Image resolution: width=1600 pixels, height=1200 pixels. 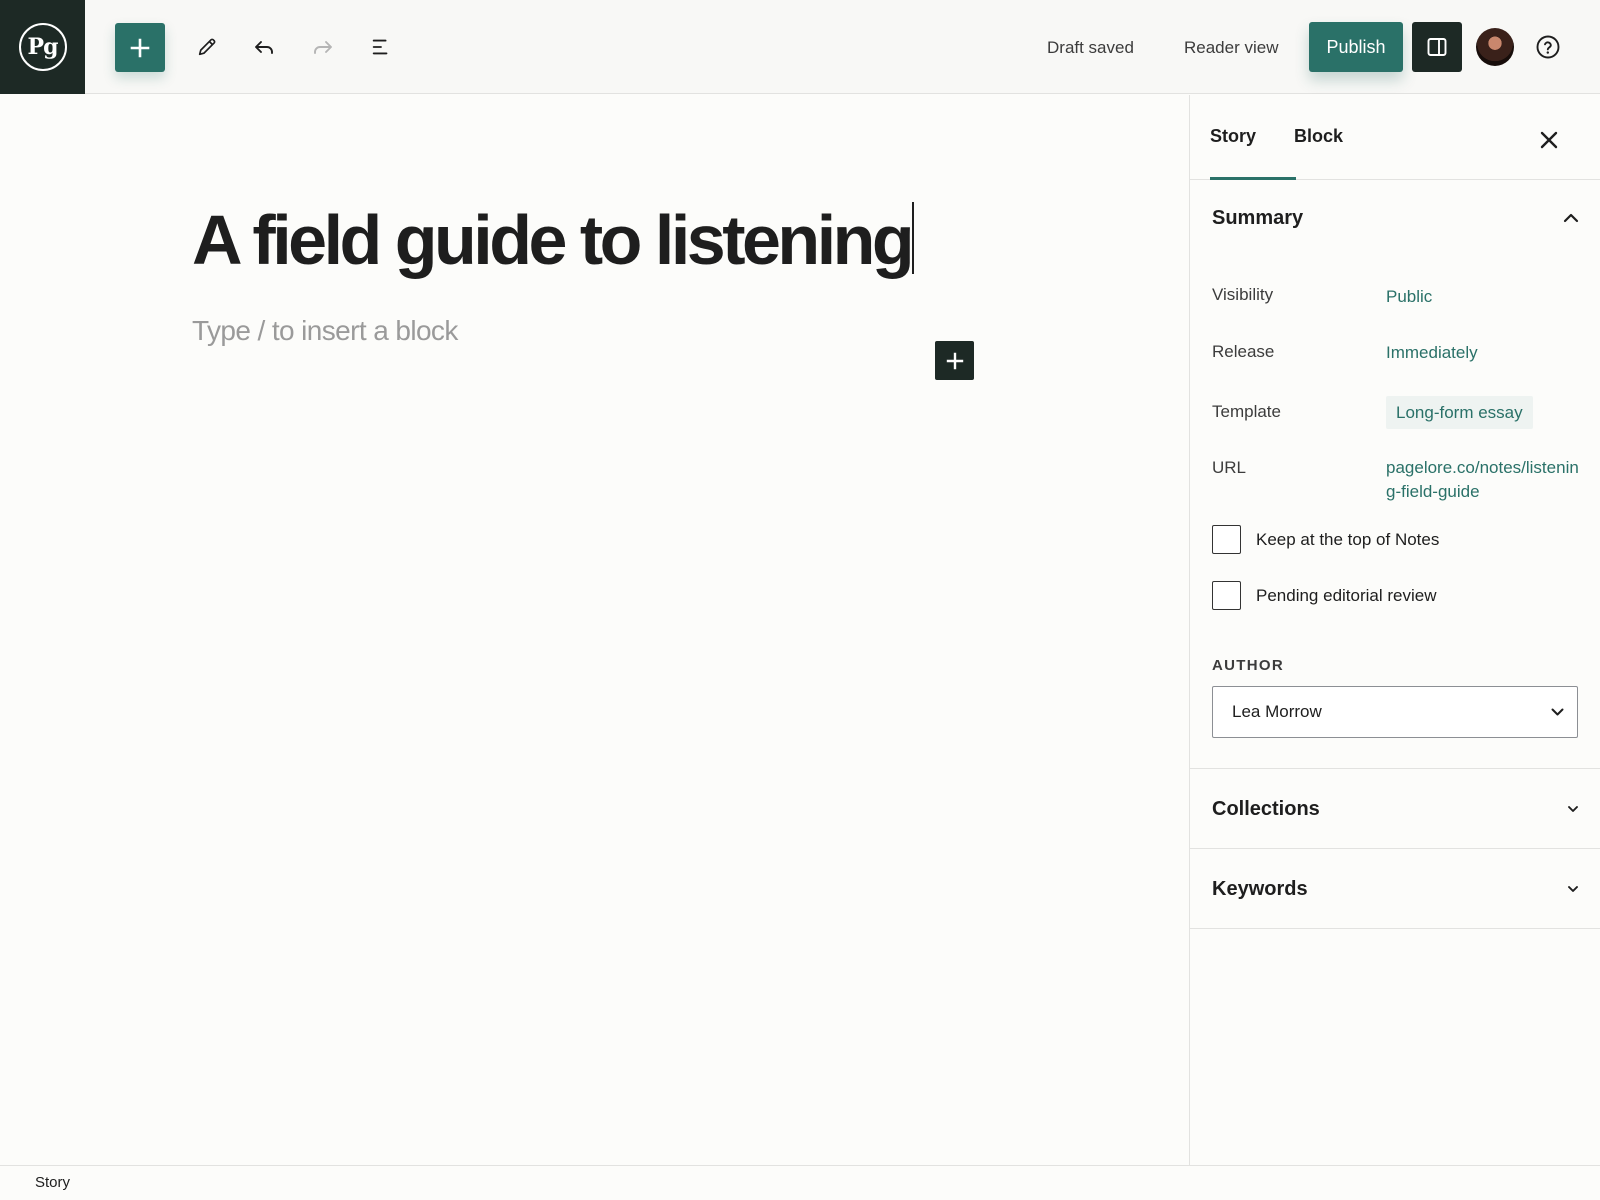 What do you see at coordinates (1409, 297) in the screenshot?
I see `visibility-value: Public` at bounding box center [1409, 297].